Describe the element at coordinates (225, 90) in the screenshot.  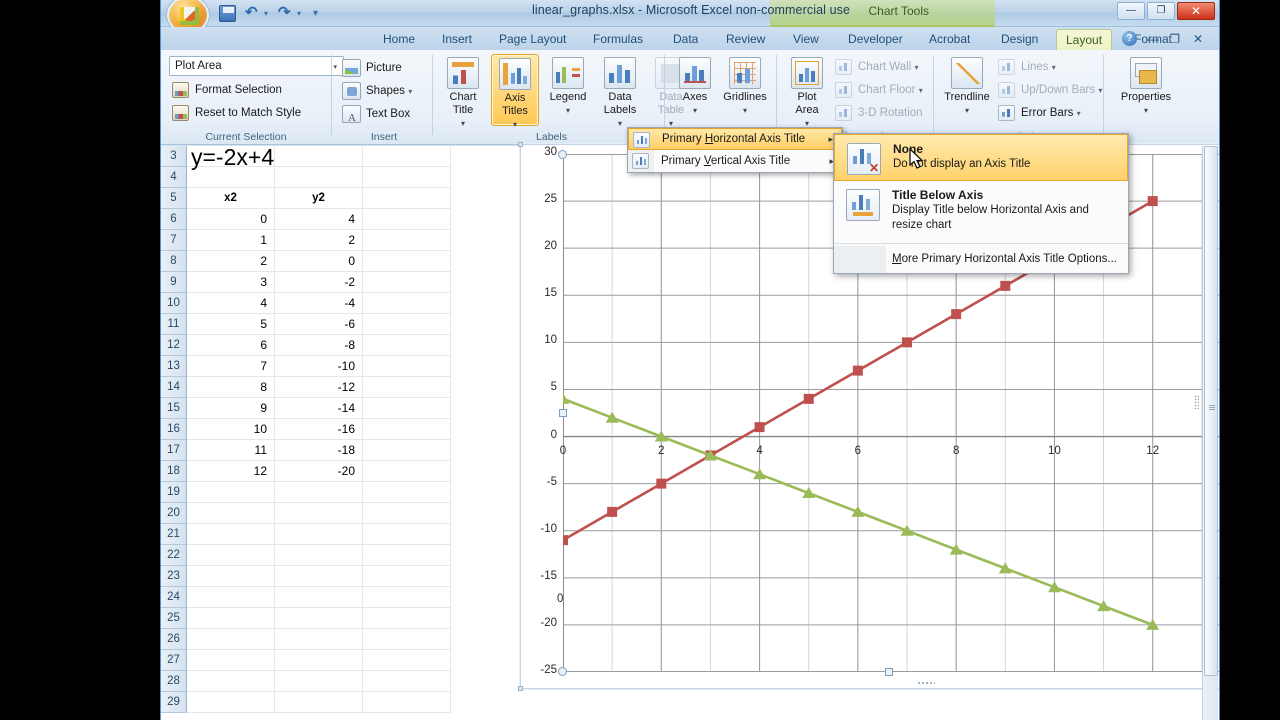
I see `format-selection-button: Format Selection` at that location.